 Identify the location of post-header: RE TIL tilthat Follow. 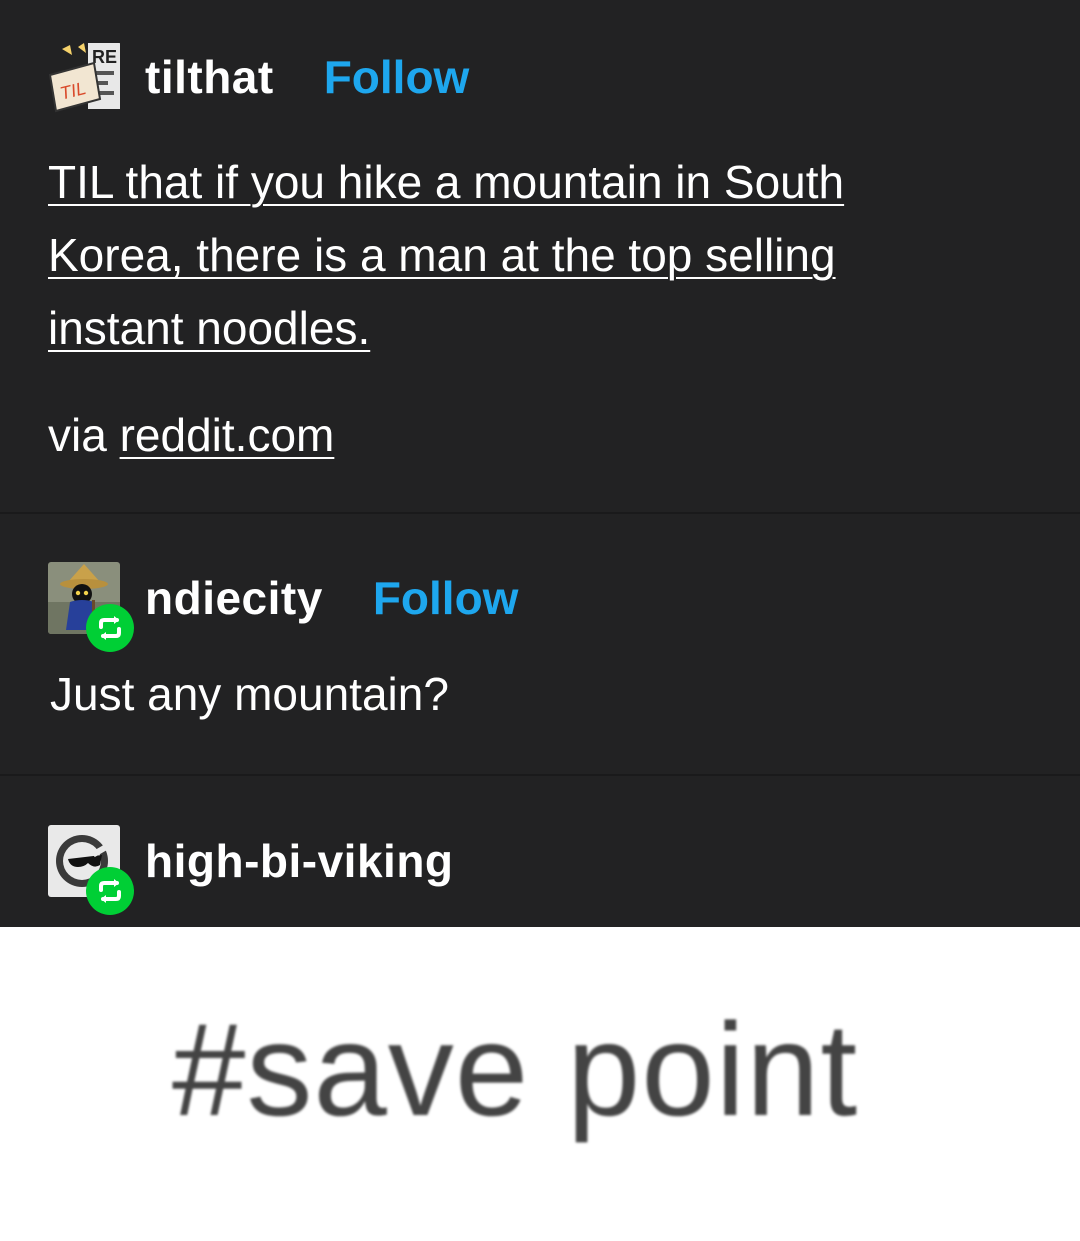
(258, 77).